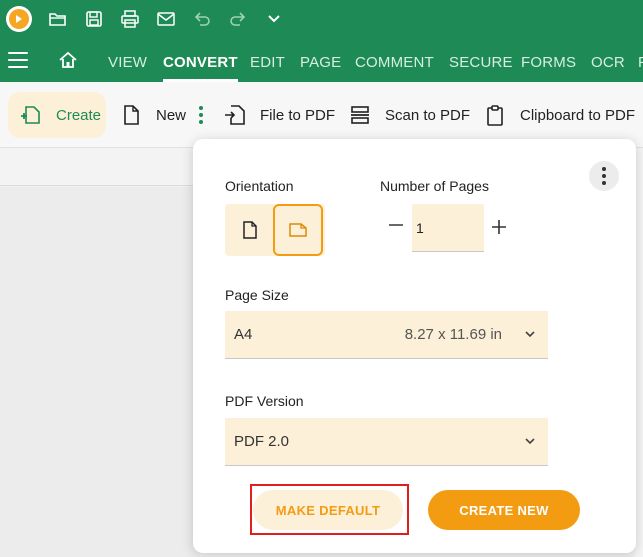 The image size is (643, 557). I want to click on open-folder-icon, so click(58, 19).